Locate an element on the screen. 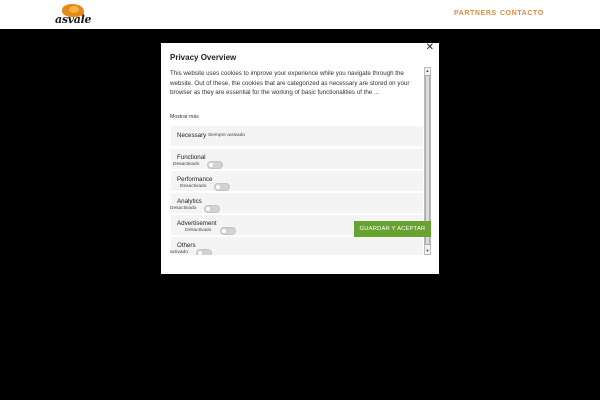 The width and height of the screenshot is (600, 400). site-header: asvale PARTNERS CONTACTO is located at coordinates (300, 14).